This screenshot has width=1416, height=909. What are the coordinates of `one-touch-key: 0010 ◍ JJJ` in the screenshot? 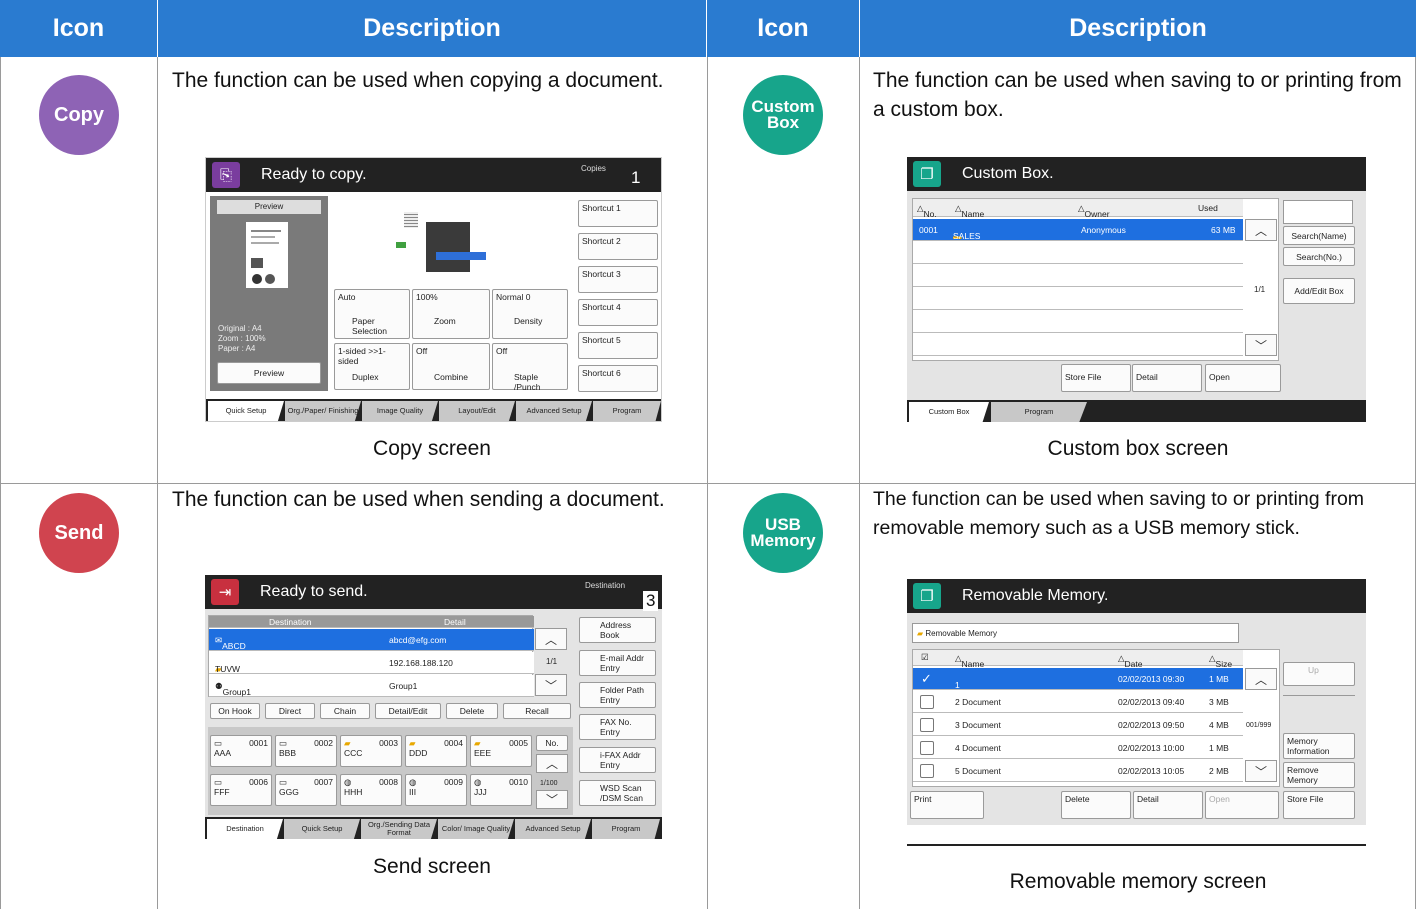 It's located at (501, 790).